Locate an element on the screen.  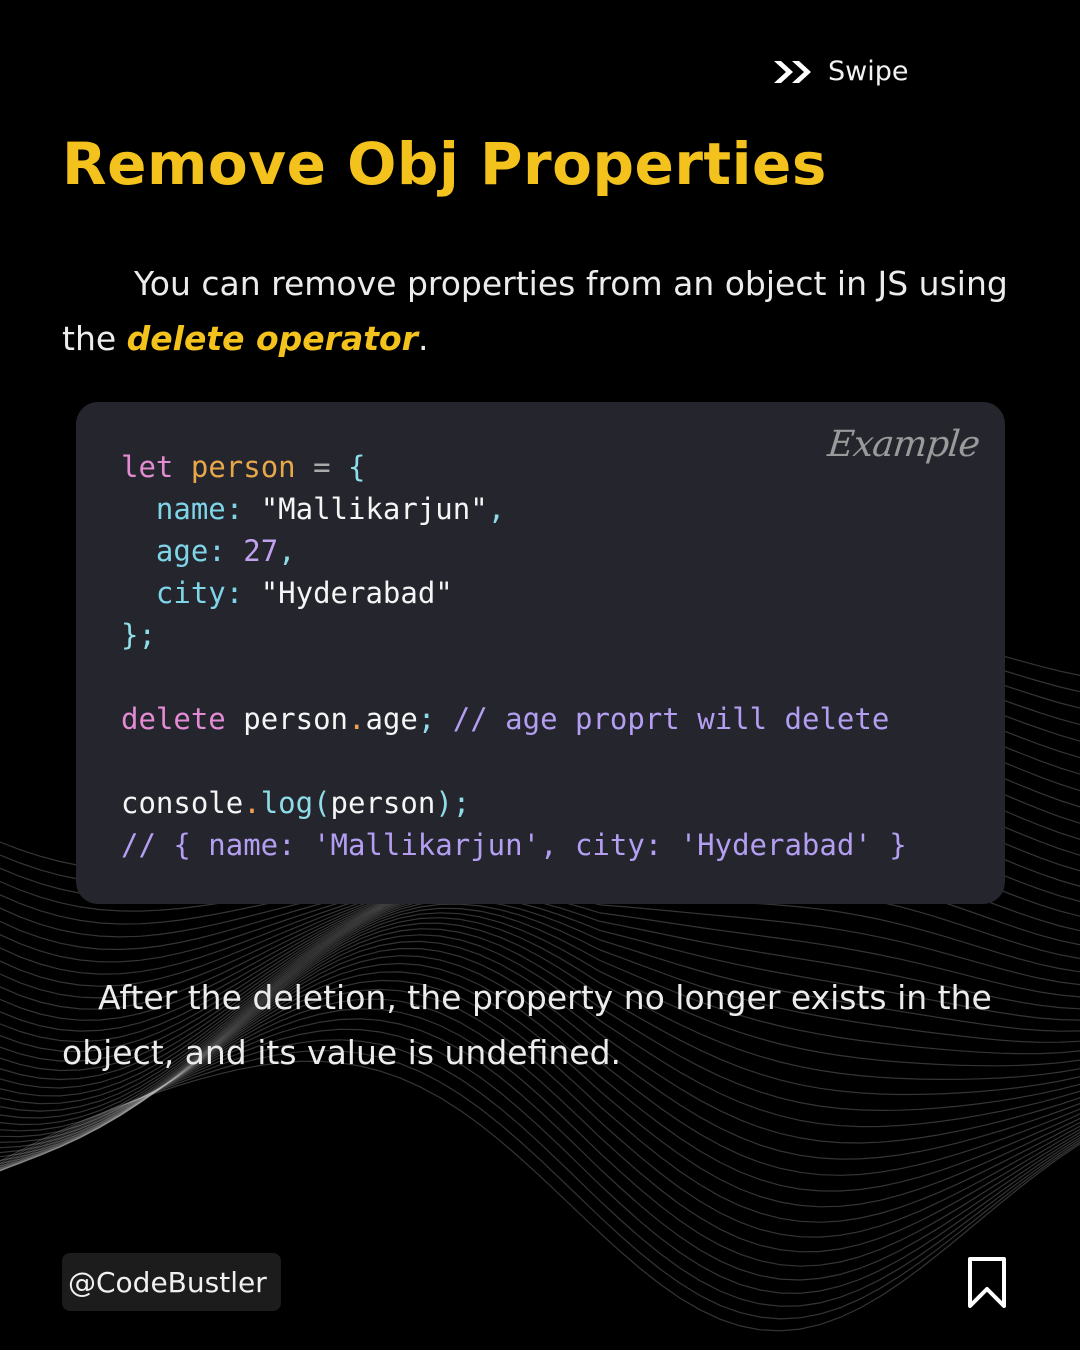
code-line: age: 27, is located at coordinates (225, 551).